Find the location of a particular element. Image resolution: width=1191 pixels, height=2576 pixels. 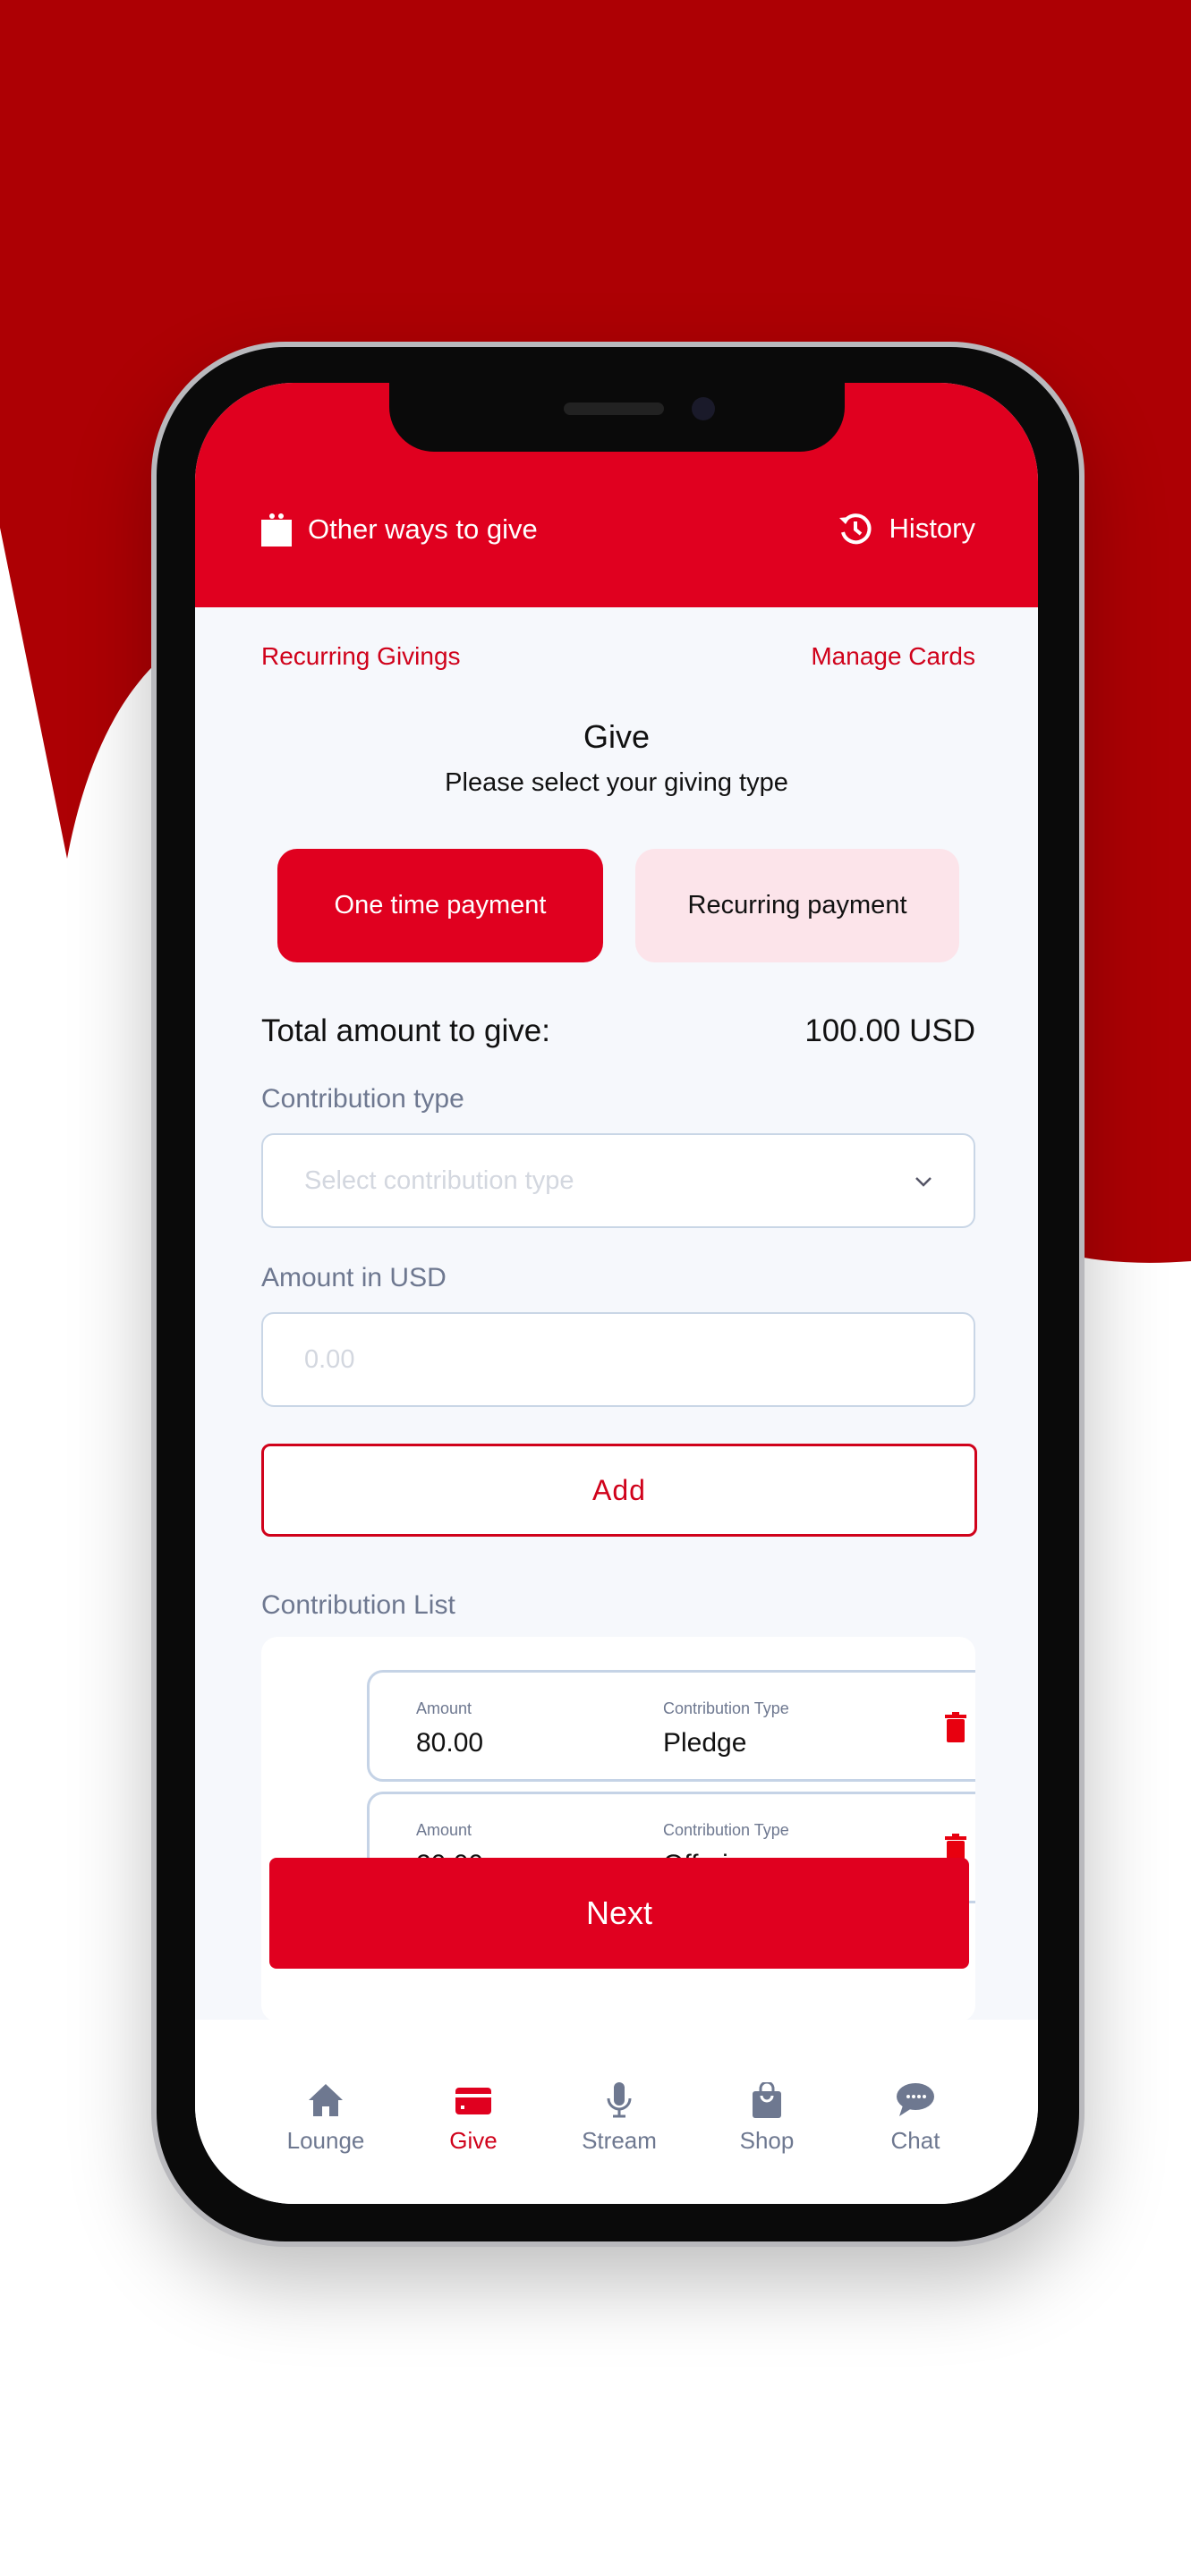

nav-stream: Stream is located at coordinates (619, 2118).